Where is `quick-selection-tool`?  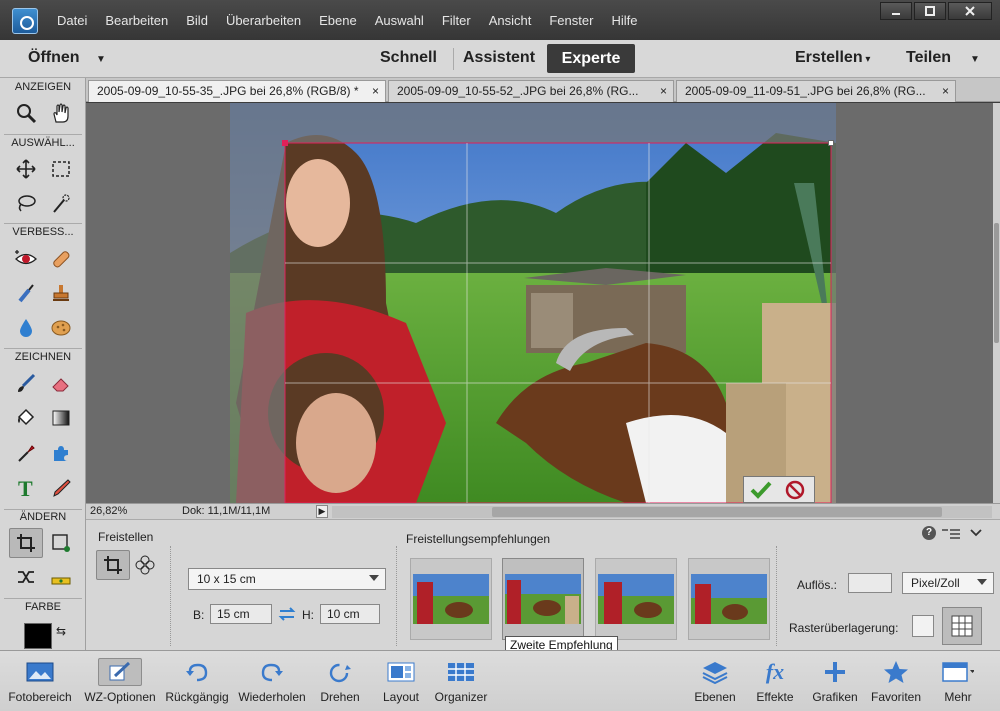 quick-selection-tool is located at coordinates (61, 203).